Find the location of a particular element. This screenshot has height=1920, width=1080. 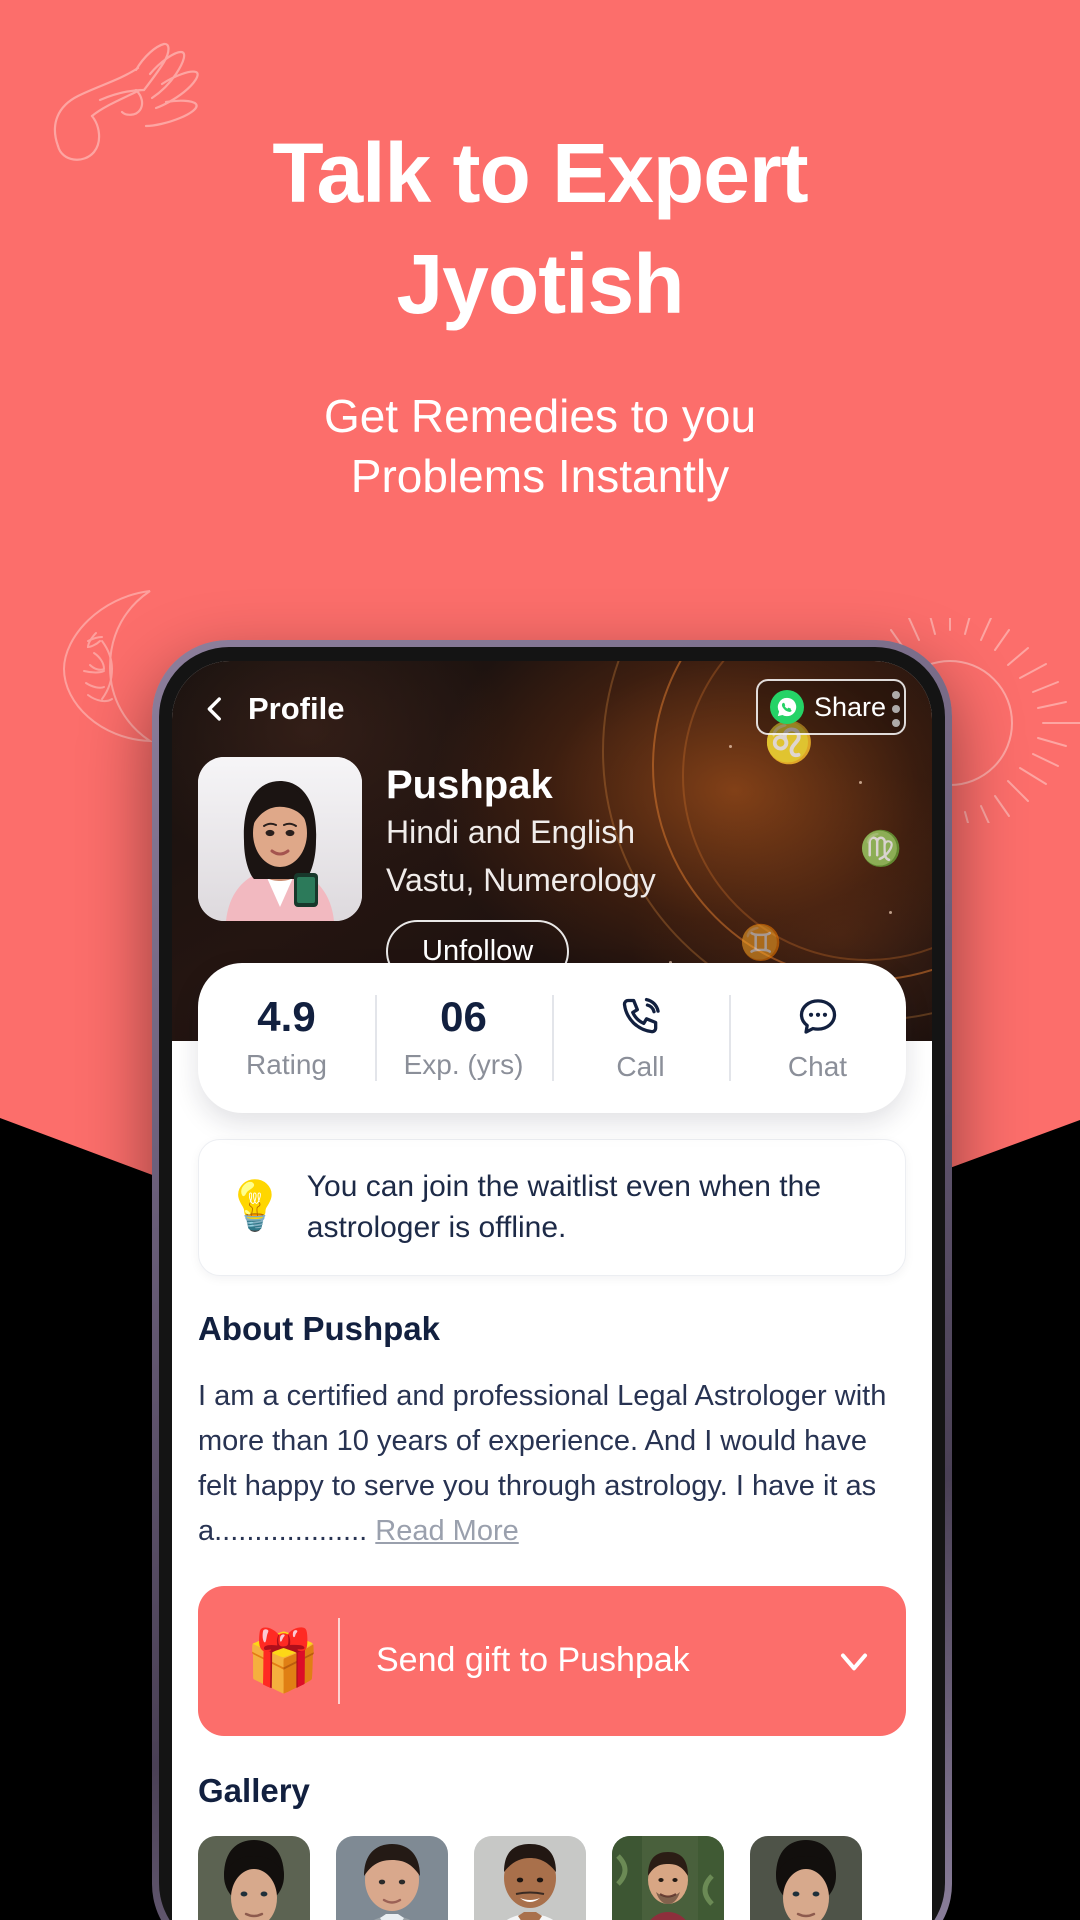

stats-card: 4.9 Rating 06 Exp. (yrs) Call Chat is located at coordinates (552, 1038).